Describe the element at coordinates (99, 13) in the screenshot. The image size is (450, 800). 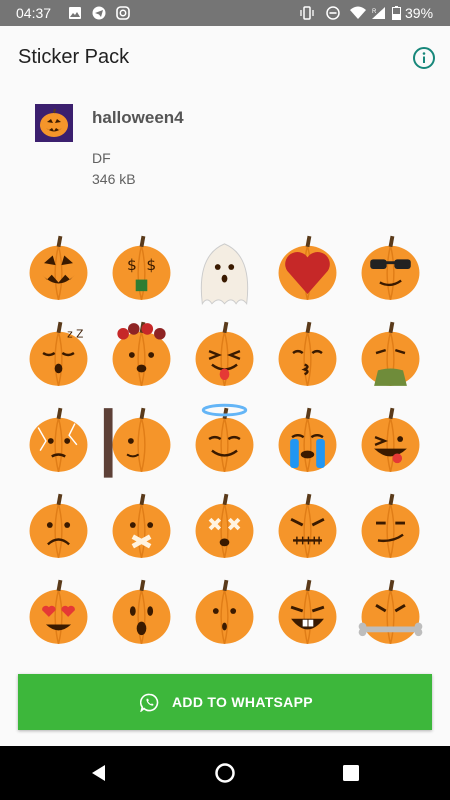
I see `telegram-icon` at that location.